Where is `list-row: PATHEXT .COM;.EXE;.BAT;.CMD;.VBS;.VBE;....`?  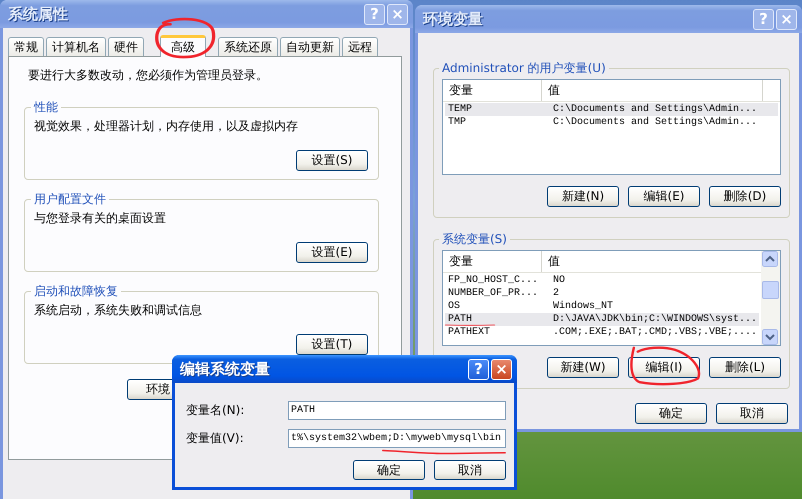
list-row: PATHEXT .COM;.EXE;.BAT;.CMD;.VBS;.VBE;.... is located at coordinates (602, 332).